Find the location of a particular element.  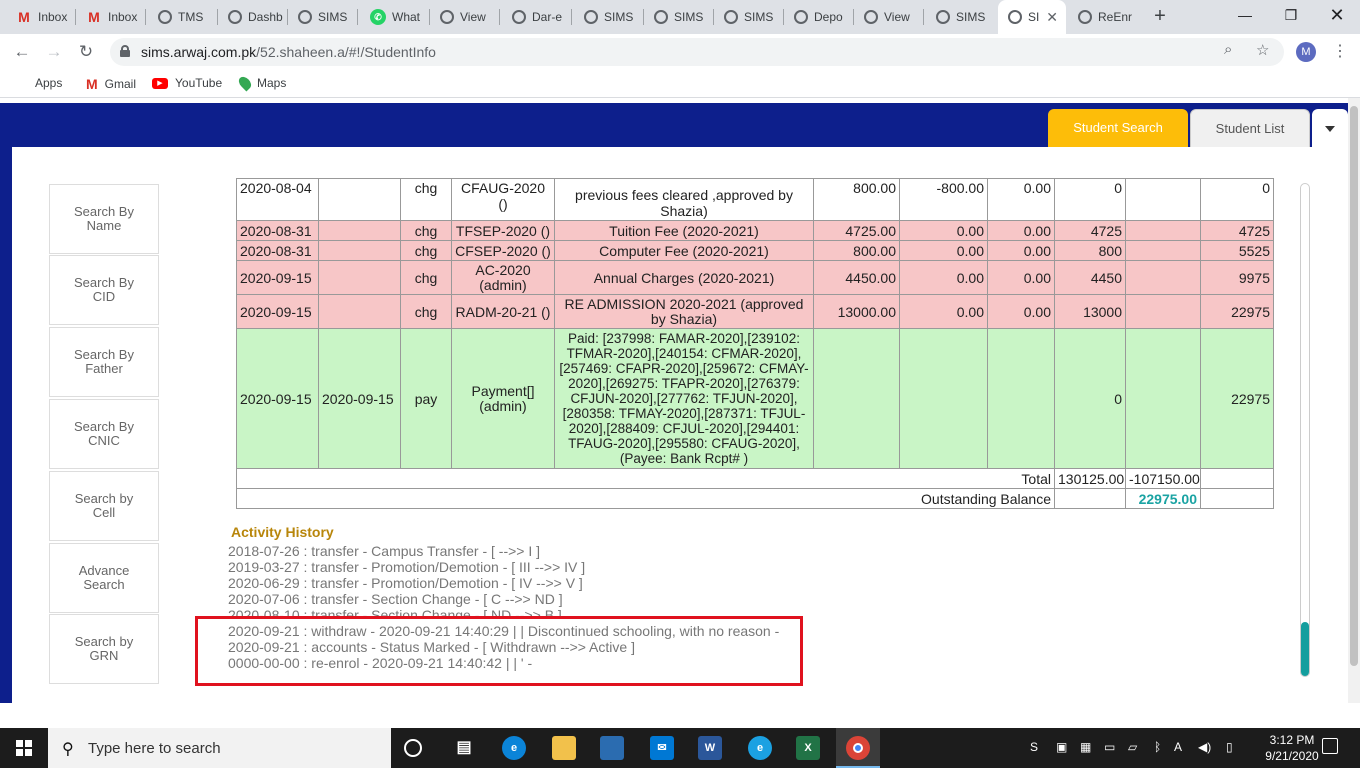

tray-app-icon: ▱ is located at coordinates (1132, 747).